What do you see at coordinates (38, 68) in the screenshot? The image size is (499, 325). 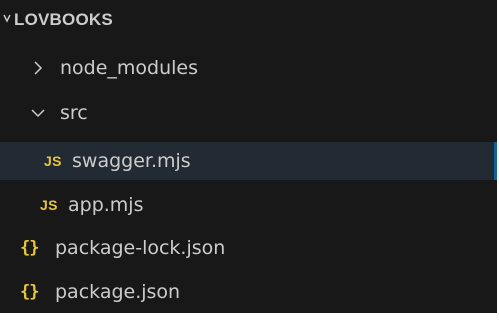 I see `chevron-right-icon` at bounding box center [38, 68].